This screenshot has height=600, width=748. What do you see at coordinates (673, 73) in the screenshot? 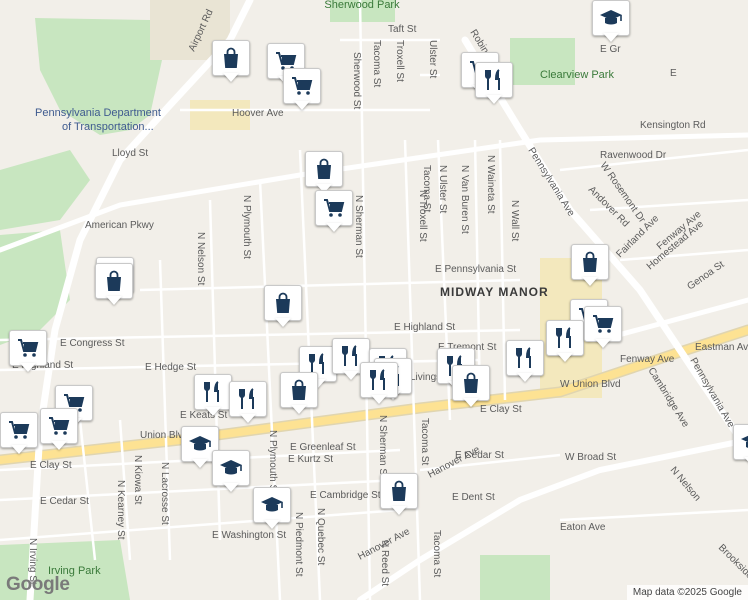
I see `street-label: E` at bounding box center [673, 73].